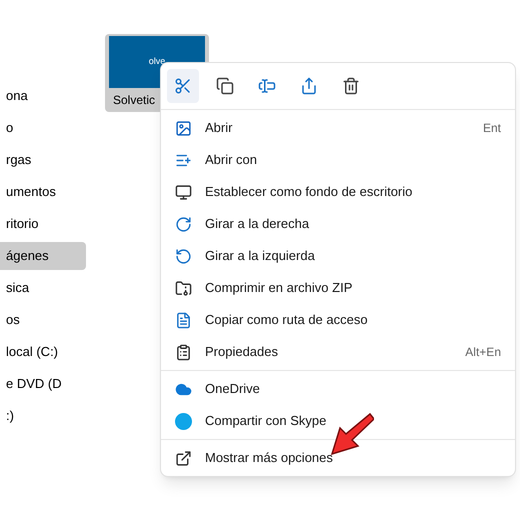  I want to click on sidebar-item: umentos, so click(43, 192).